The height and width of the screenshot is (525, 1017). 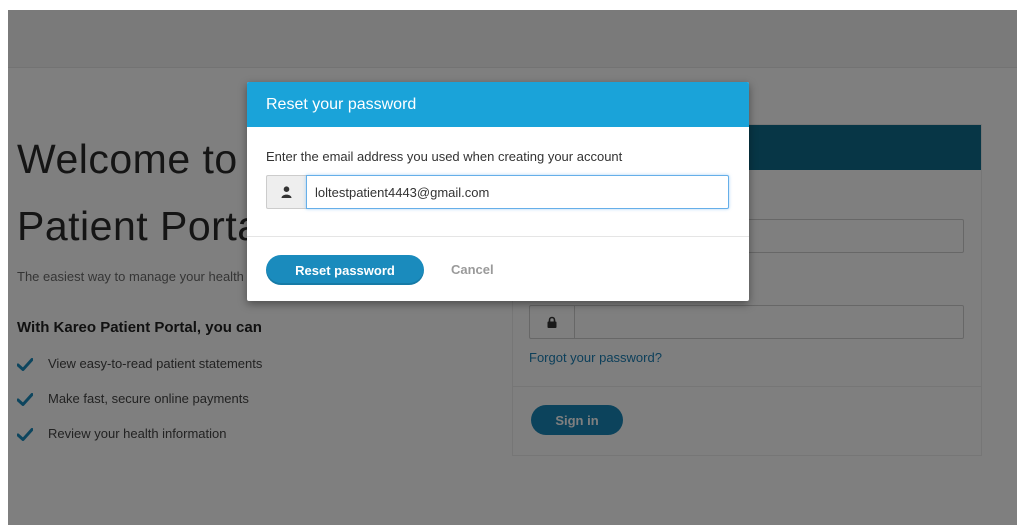 What do you see at coordinates (498, 104) in the screenshot?
I see `dialog-header: Reset your password` at bounding box center [498, 104].